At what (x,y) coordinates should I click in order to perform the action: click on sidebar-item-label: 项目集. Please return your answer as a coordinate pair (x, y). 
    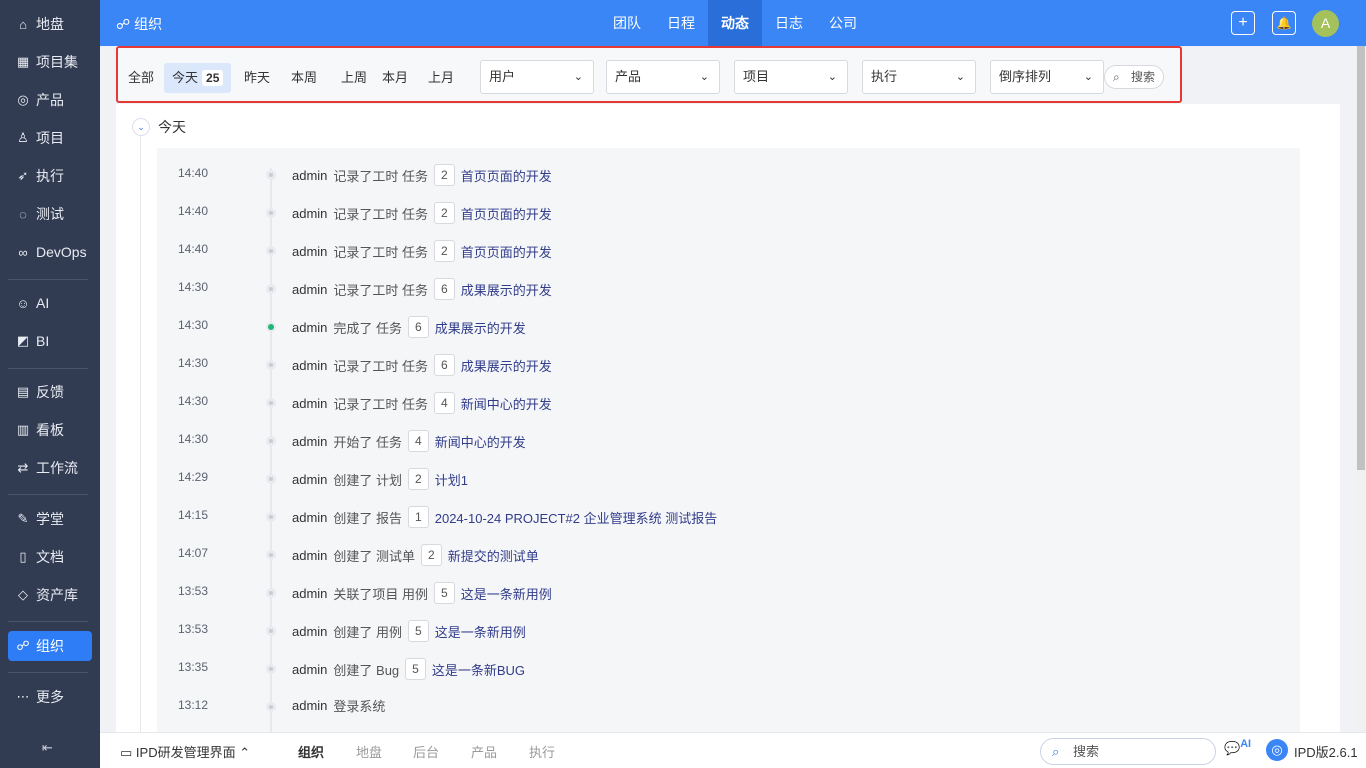
    Looking at the image, I should click on (57, 62).